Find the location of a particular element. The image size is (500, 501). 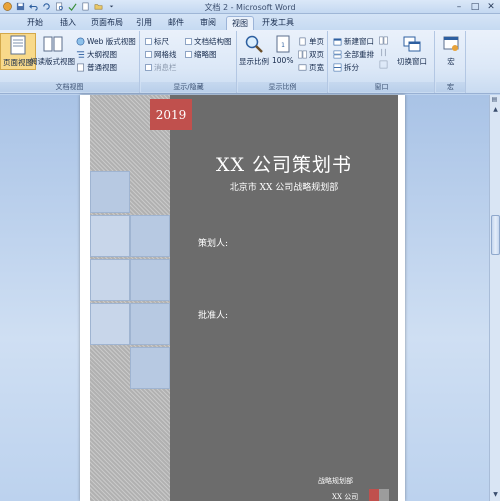

one-page-label: 单页 is located at coordinates (316, 41).